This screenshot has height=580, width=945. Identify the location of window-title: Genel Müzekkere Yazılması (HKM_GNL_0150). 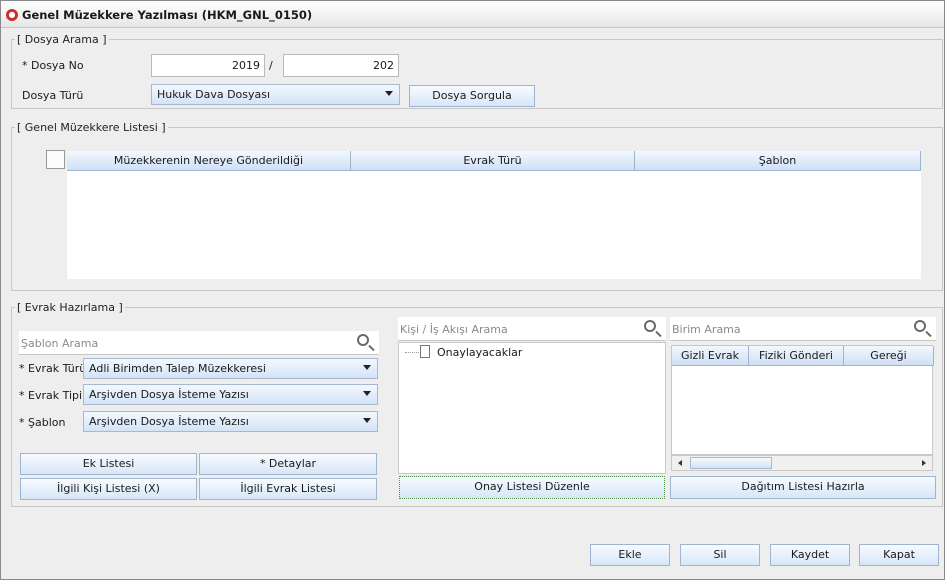
(167, 15).